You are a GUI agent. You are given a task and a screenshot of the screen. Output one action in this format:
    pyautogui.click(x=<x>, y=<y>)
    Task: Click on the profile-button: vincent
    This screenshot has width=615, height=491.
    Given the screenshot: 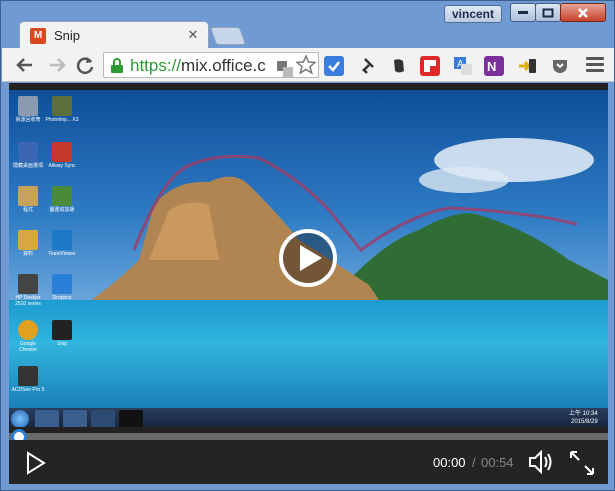 What is the action you would take?
    pyautogui.click(x=473, y=14)
    